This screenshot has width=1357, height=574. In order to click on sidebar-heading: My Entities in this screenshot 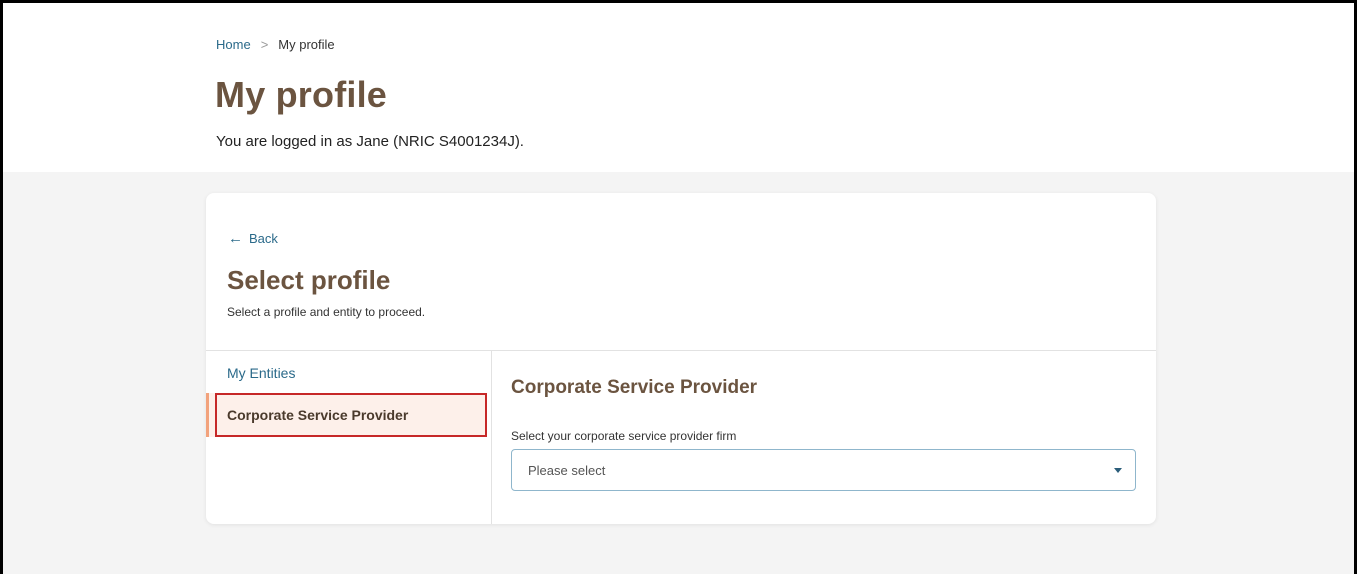, I will do `click(261, 373)`.